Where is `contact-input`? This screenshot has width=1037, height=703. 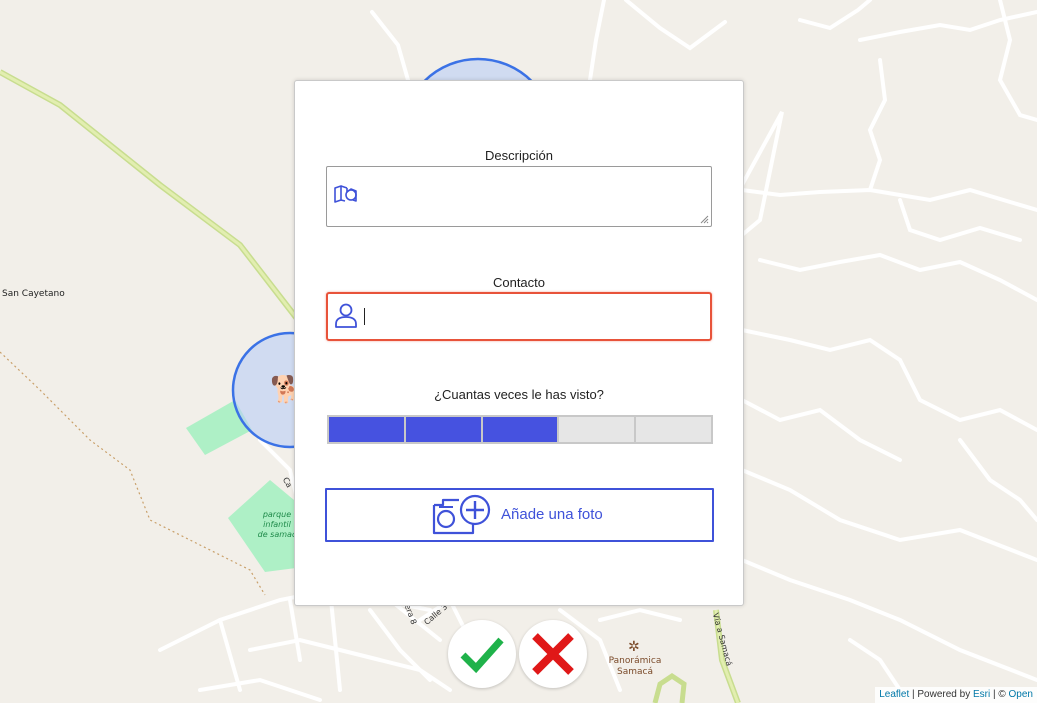
contact-input is located at coordinates (519, 316).